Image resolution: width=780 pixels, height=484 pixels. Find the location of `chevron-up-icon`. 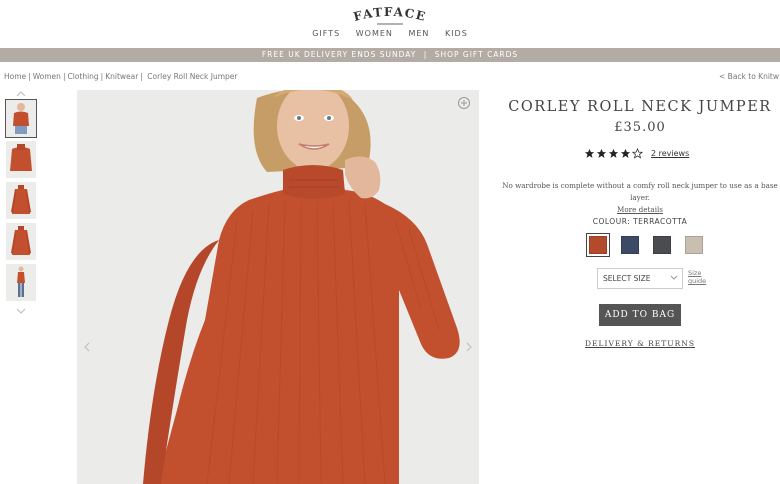

chevron-up-icon is located at coordinates (21, 94).